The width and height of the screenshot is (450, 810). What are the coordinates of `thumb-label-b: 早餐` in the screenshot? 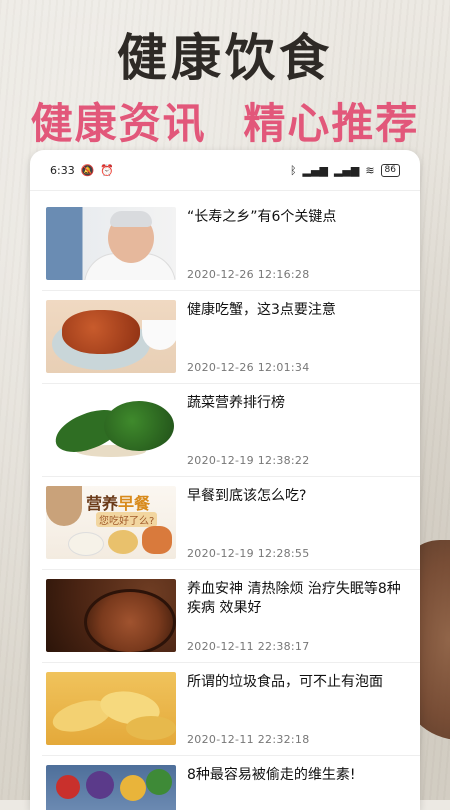 It's located at (134, 503).